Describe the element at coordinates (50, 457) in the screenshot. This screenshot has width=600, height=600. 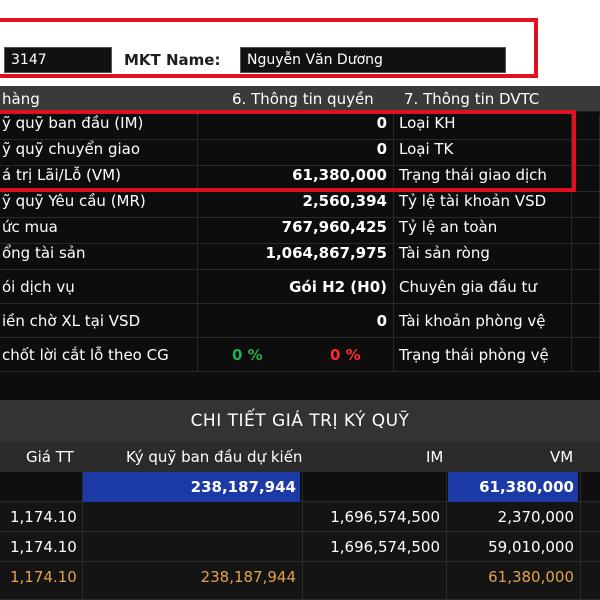
I see `col-header-price: Giá TT` at that location.